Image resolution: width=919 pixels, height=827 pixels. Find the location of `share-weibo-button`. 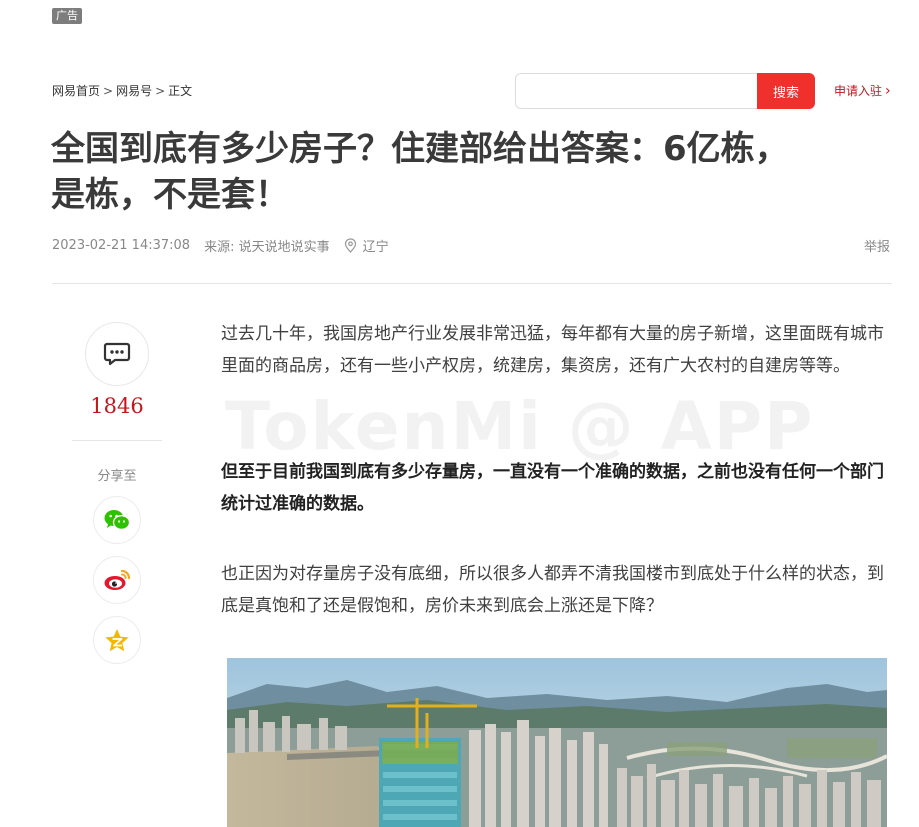

share-weibo-button is located at coordinates (117, 580).